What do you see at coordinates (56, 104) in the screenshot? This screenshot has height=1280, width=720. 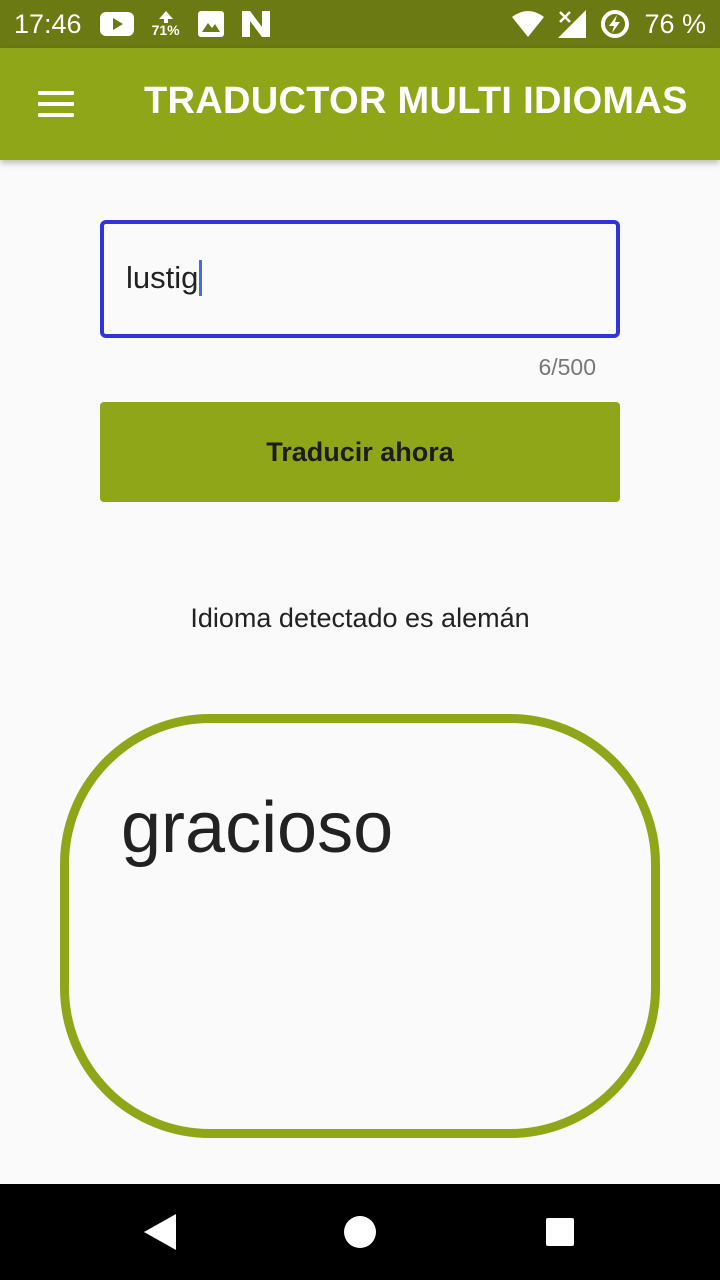 I see `hamburger-menu-icon` at bounding box center [56, 104].